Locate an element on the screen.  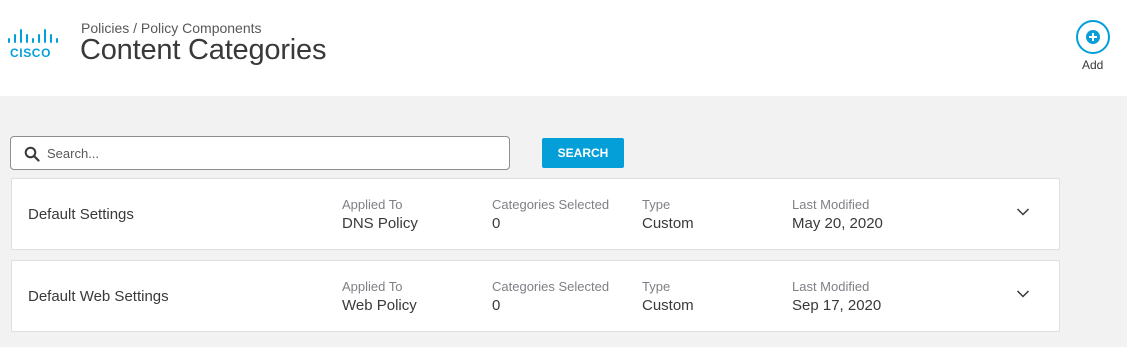
applied-to-value: Web Policy is located at coordinates (379, 305).